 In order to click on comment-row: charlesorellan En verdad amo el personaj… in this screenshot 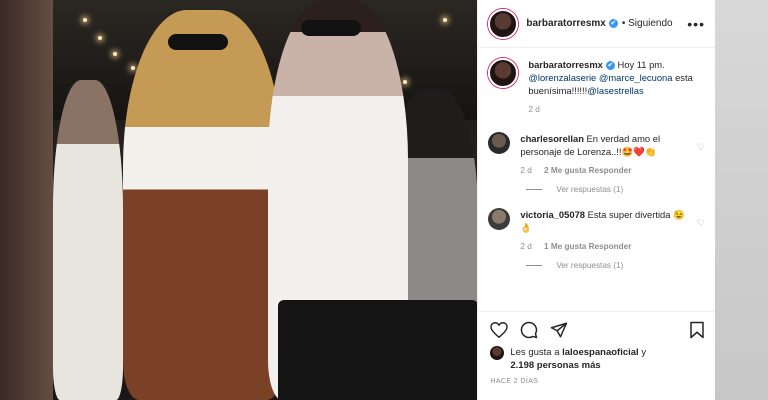, I will do `click(596, 146)`.